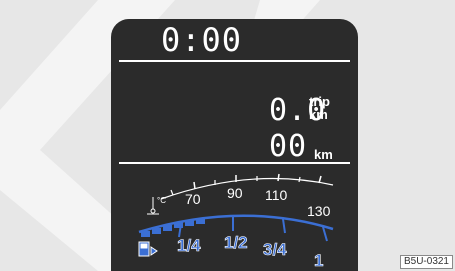 The height and width of the screenshot is (271, 455). Describe the element at coordinates (189, 245) in the screenshot. I see `fuel-label-quarter: 1/4` at that location.